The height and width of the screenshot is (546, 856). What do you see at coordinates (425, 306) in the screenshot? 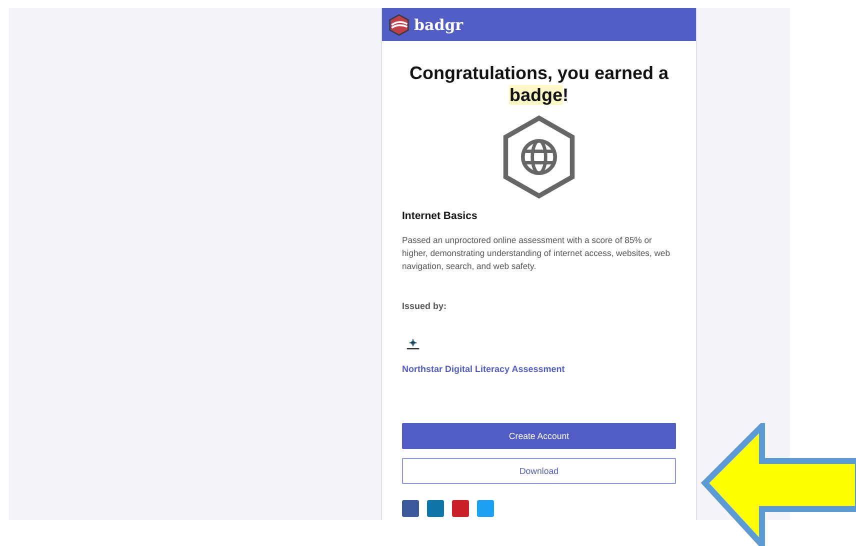
I see `issued-by-label: Issued by:` at bounding box center [425, 306].